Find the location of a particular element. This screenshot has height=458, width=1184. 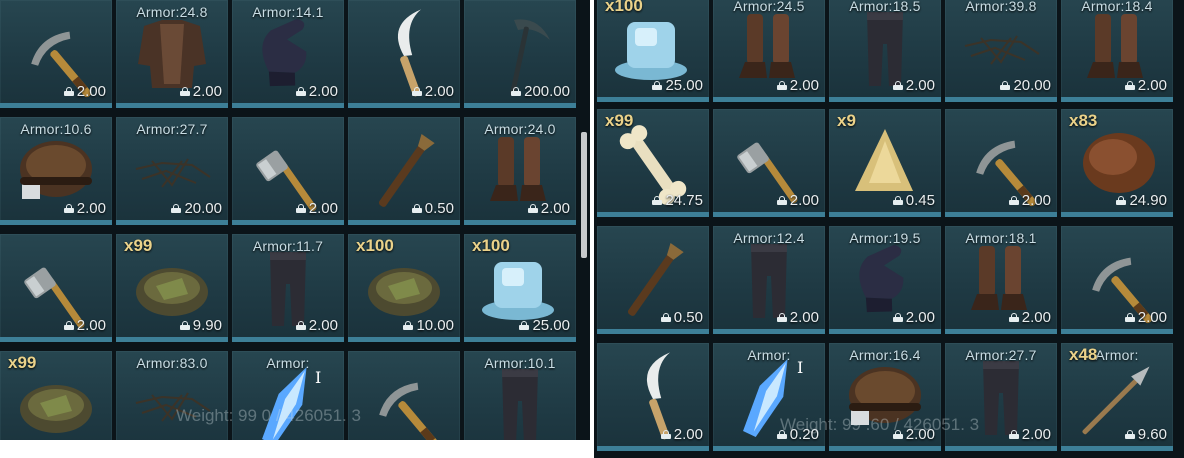

armor-value: Armor:19.5 is located at coordinates (885, 238).